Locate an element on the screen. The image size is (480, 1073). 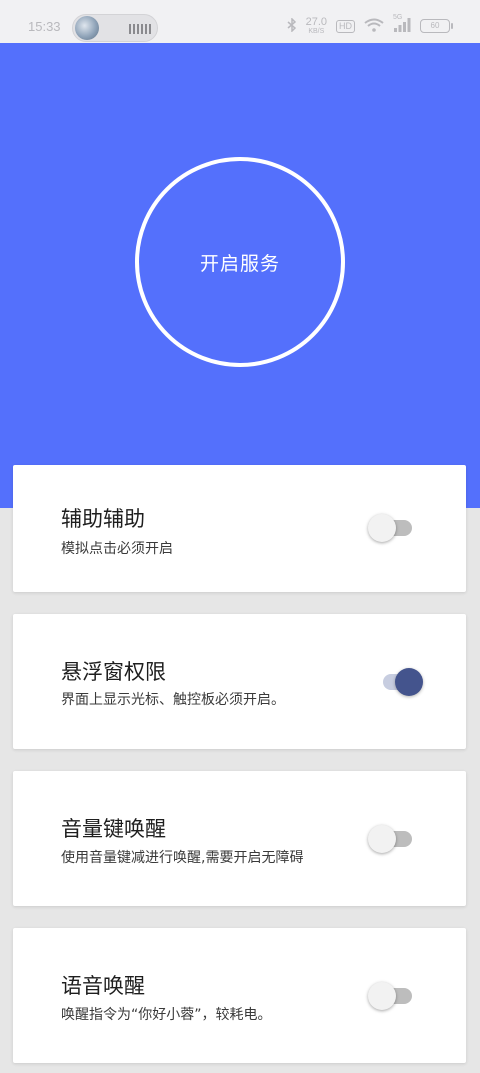
status-icons: 27.0 KB/S HD 5G 60 is located at coordinates (370, 25).